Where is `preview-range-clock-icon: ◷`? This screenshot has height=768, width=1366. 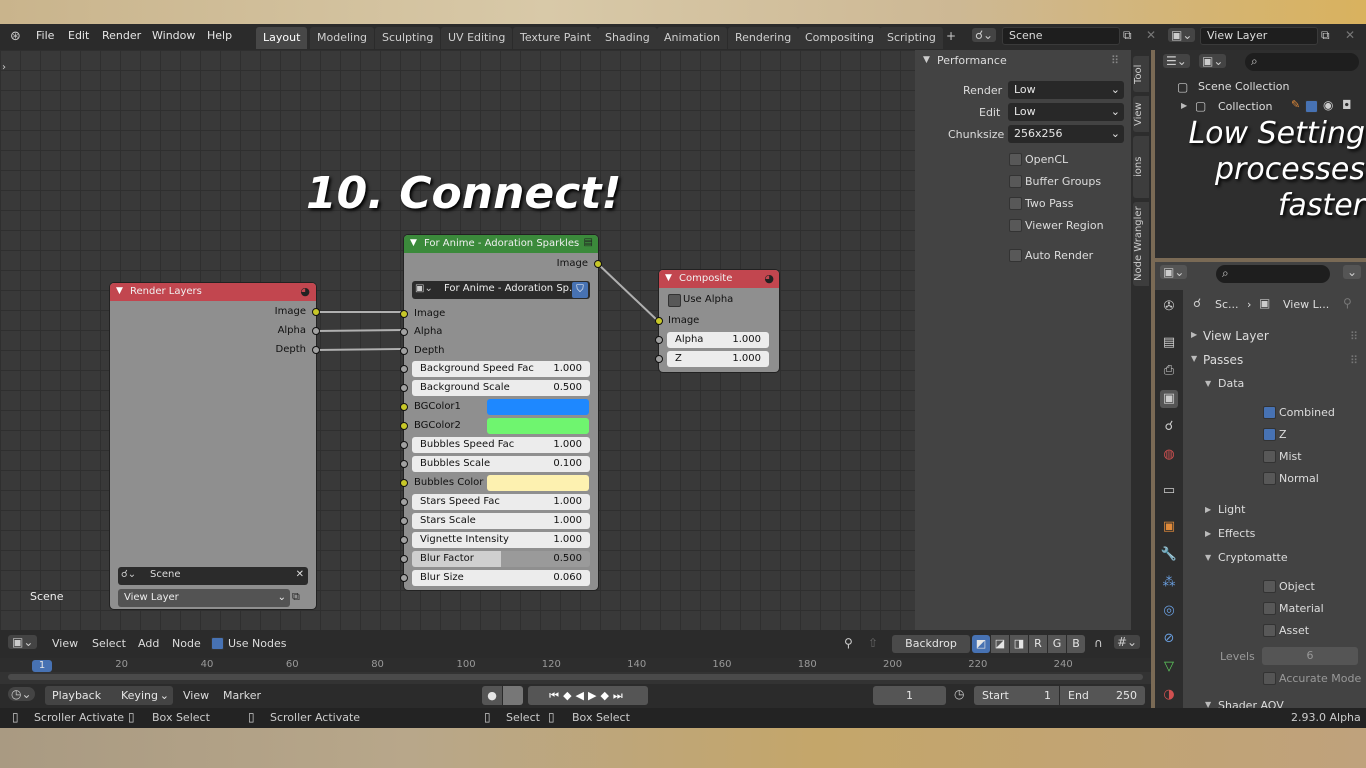
preview-range-clock-icon: ◷ is located at coordinates (959, 694).